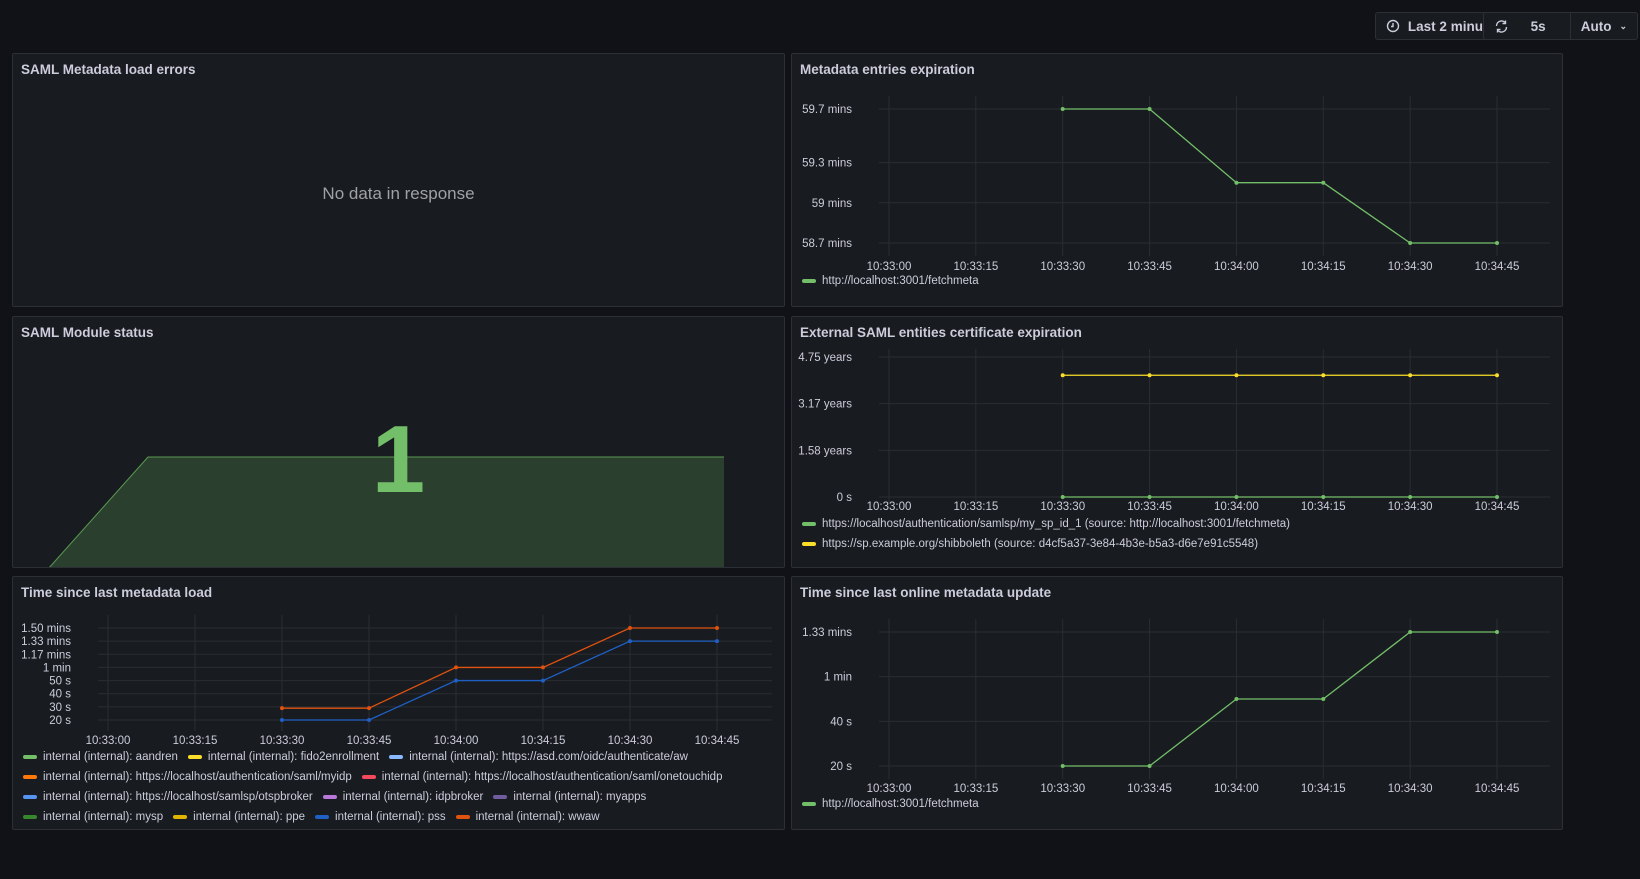 This screenshot has height=879, width=1640. Describe the element at coordinates (108, 741) in the screenshot. I see `x-tick-label: 10:33:00` at that location.